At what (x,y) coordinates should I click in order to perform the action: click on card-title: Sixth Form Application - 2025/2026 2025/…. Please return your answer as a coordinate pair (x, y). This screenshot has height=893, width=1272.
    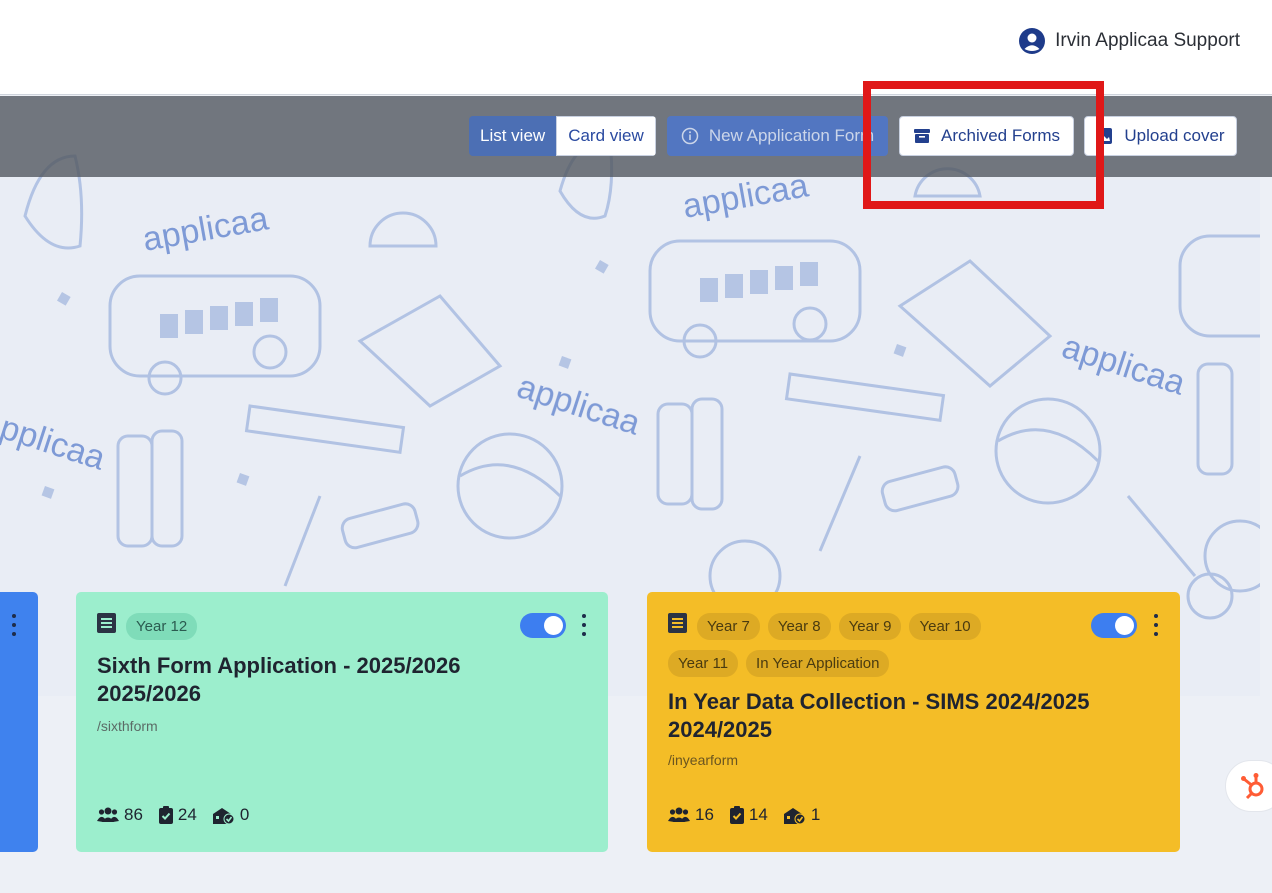
    Looking at the image, I should click on (307, 680).